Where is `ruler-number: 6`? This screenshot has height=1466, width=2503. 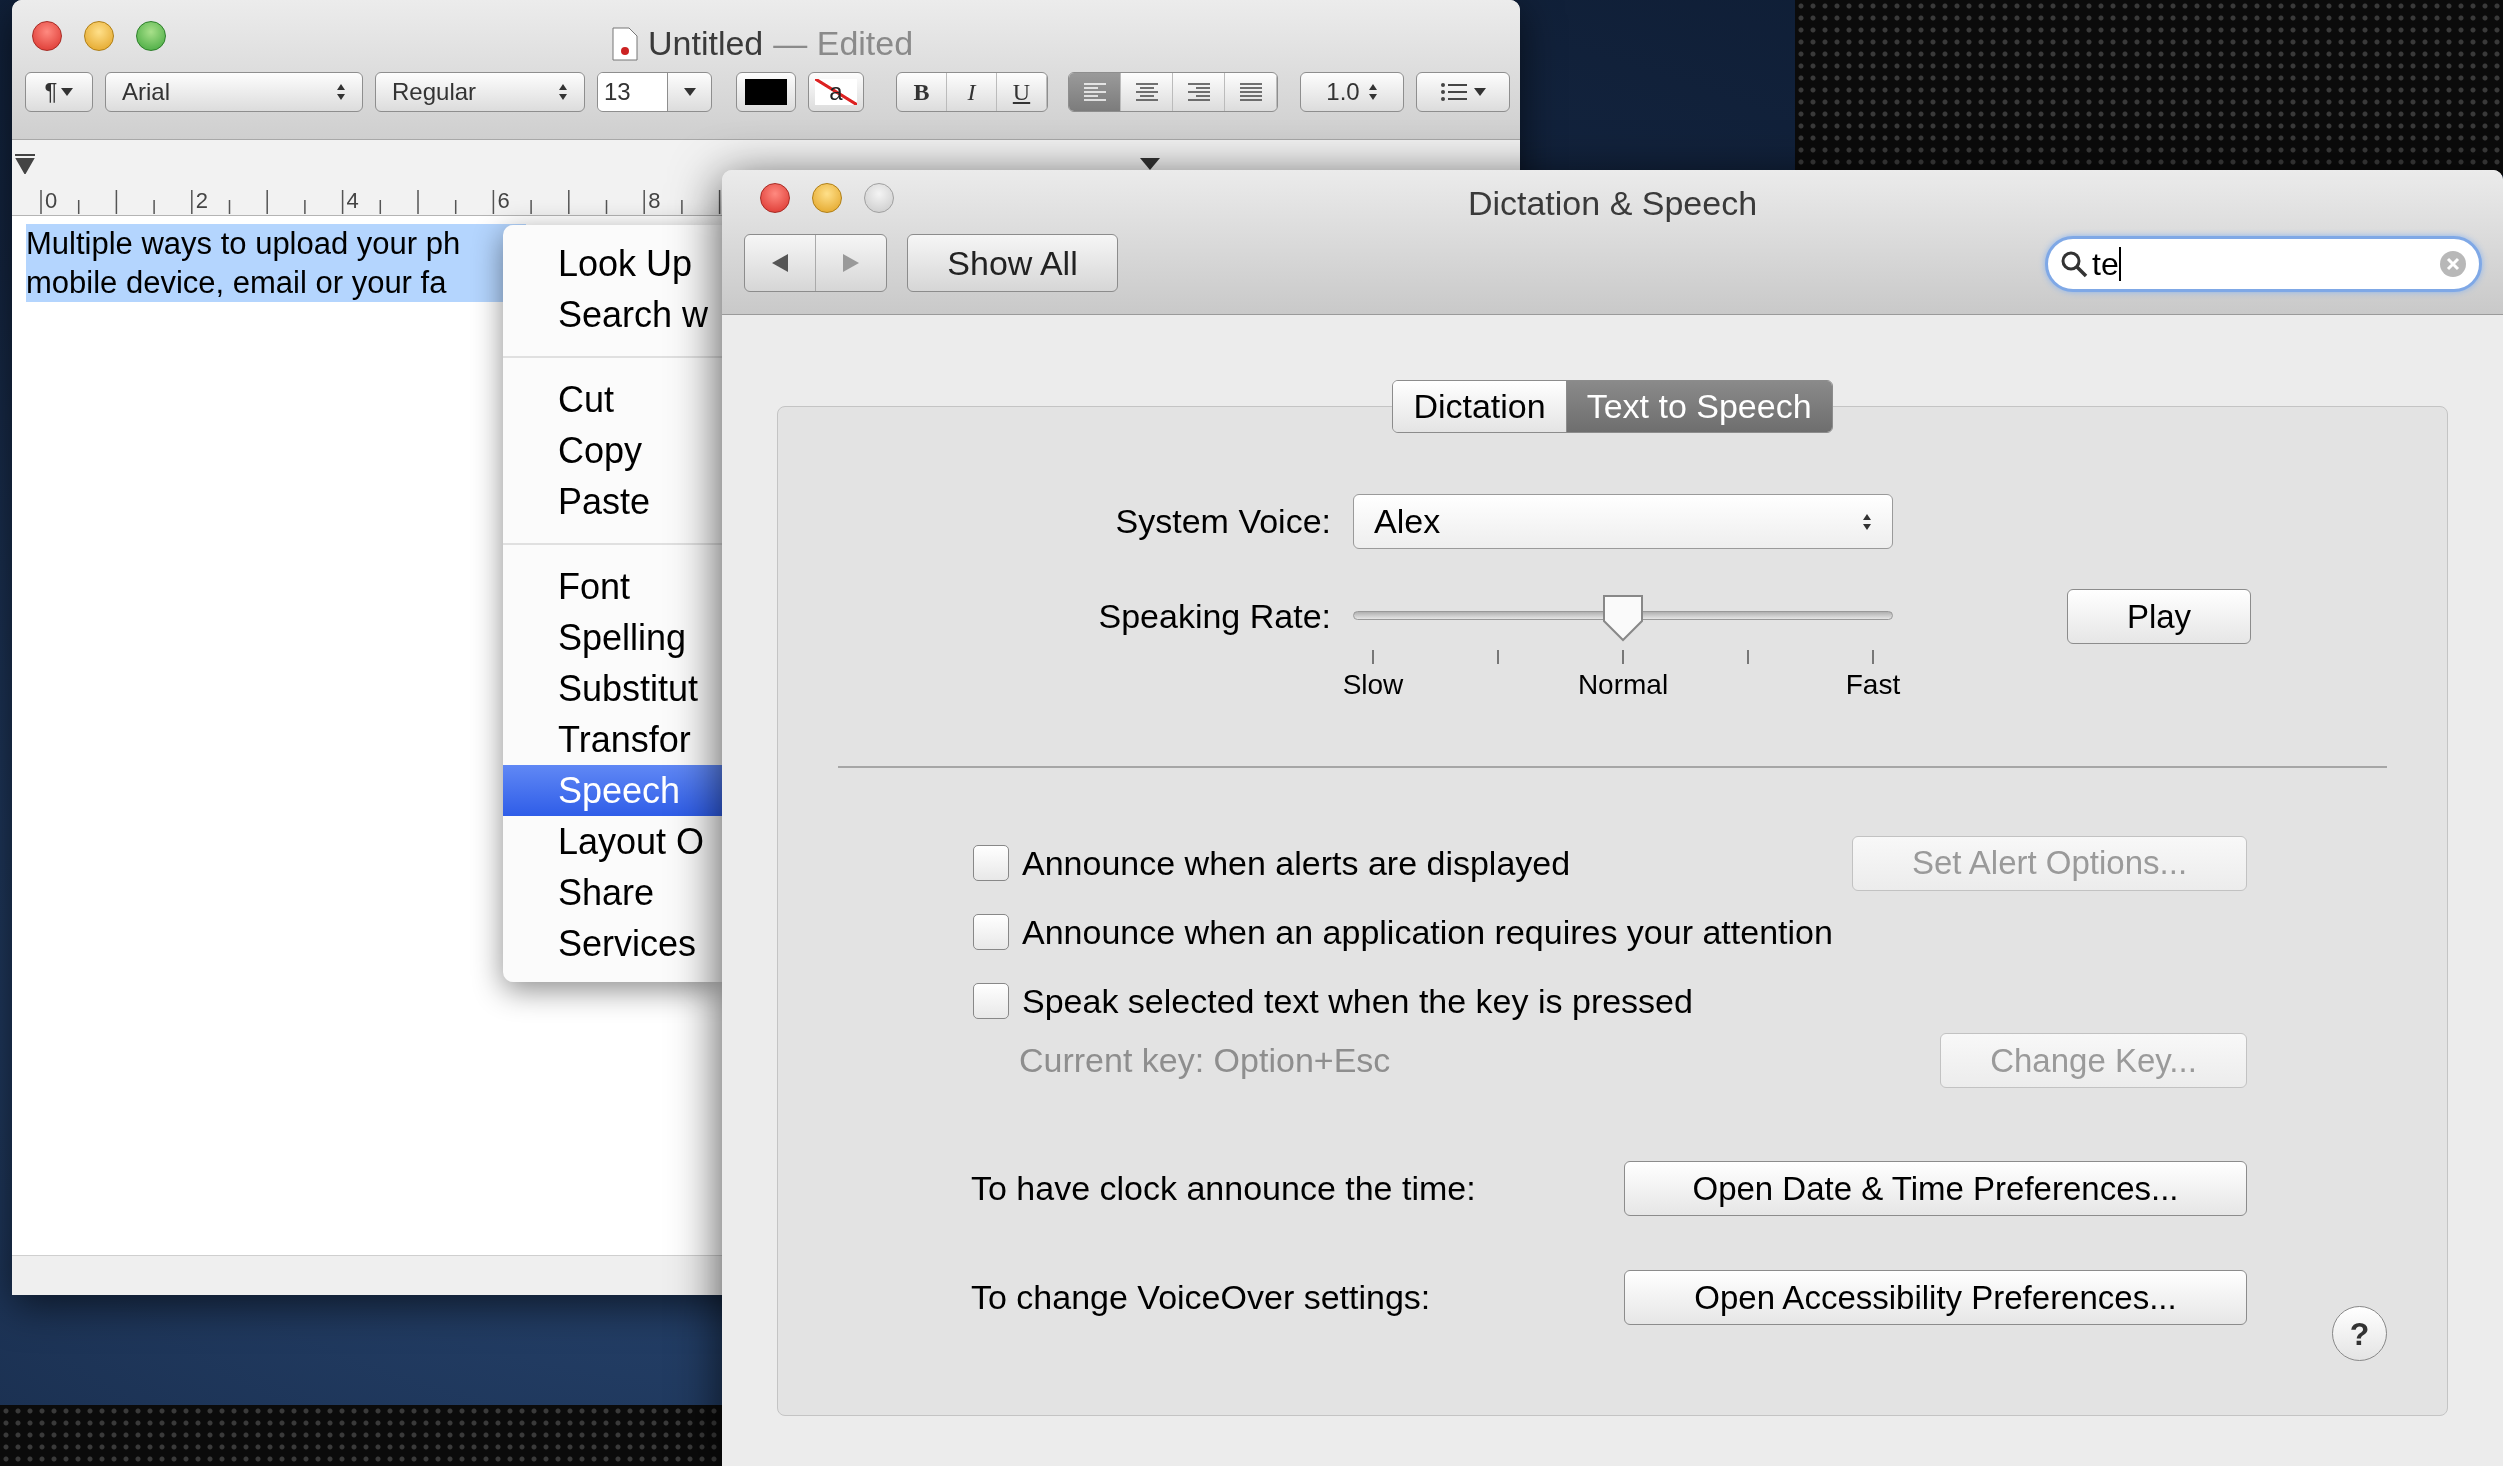 ruler-number: 6 is located at coordinates (504, 201).